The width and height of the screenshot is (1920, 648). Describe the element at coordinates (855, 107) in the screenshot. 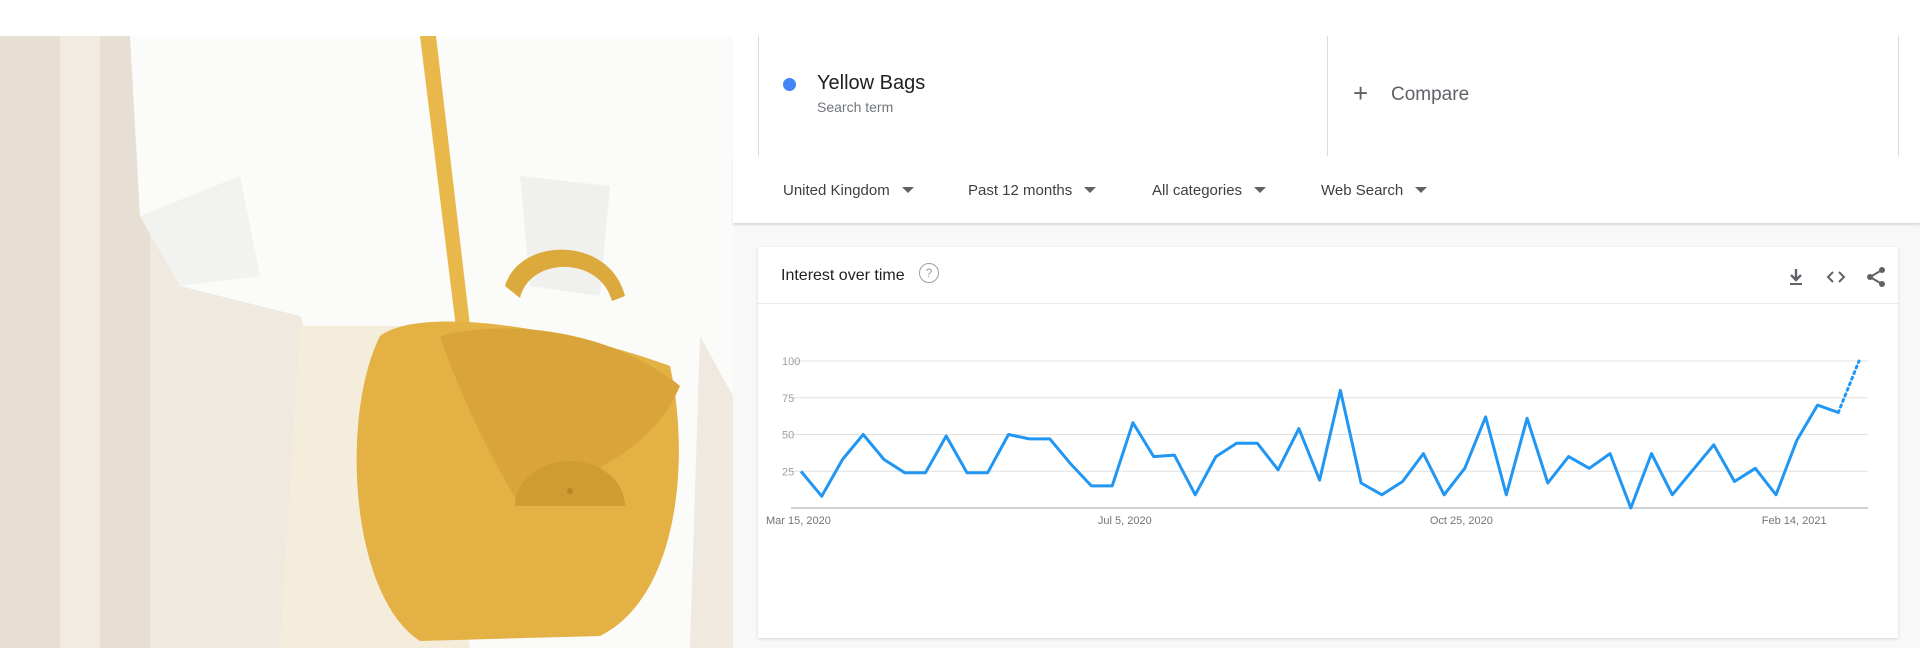

I see `search-term-subtitle: Search term` at that location.